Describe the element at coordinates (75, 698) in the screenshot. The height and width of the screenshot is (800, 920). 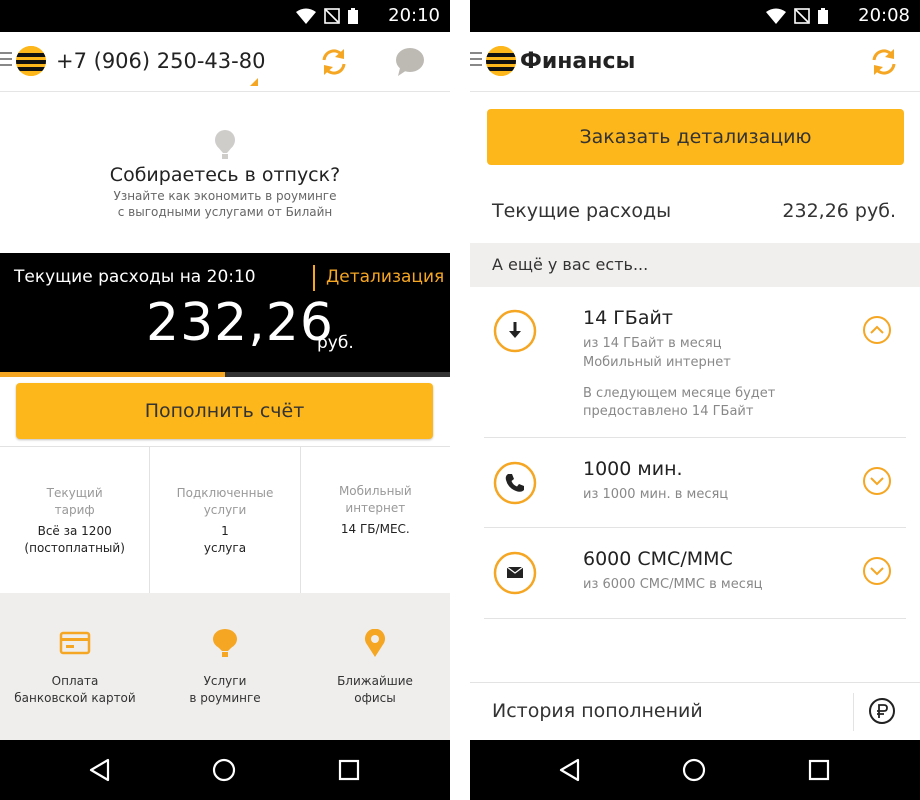
I see `quick-label: банковской картой` at that location.